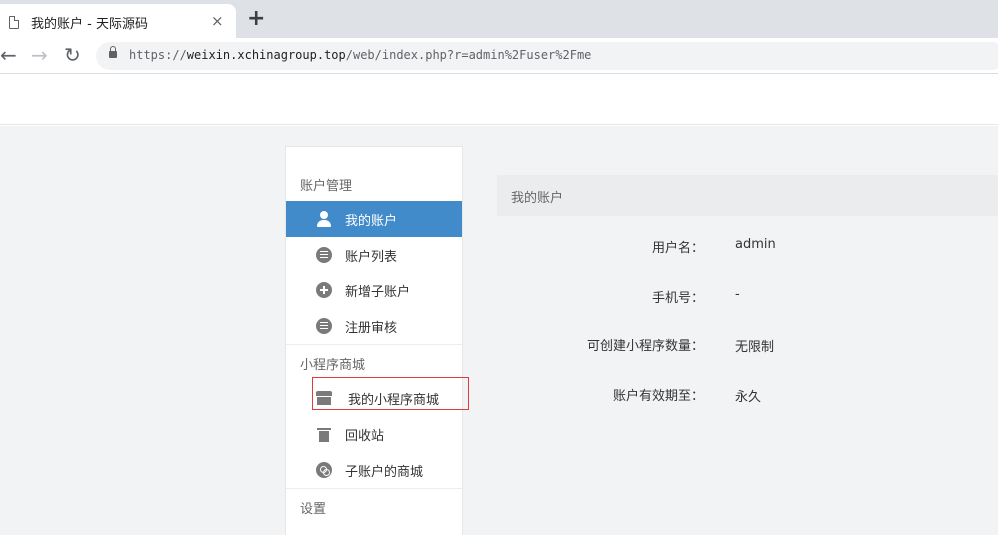 This screenshot has width=998, height=535. What do you see at coordinates (266, 55) in the screenshot?
I see `url-host: weixin.xchinagroup.top` at bounding box center [266, 55].